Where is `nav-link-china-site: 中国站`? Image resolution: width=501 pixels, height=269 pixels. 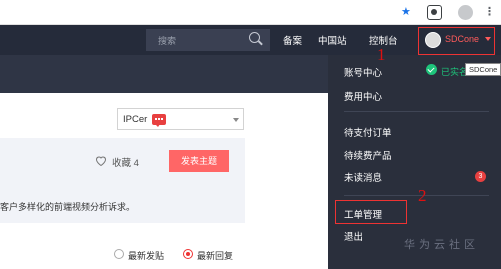
nav-link-china-site: 中国站 is located at coordinates (332, 40).